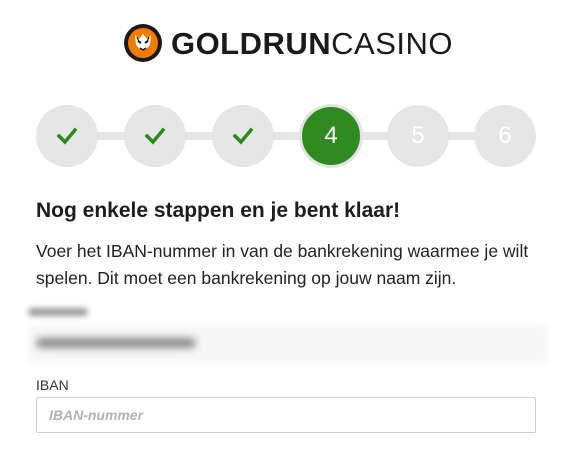 This screenshot has width=576, height=468. I want to click on progress-stepper: 4 5 6, so click(286, 136).